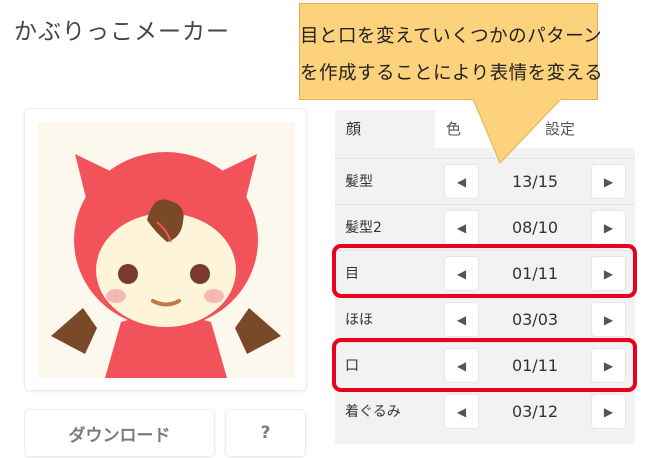 This screenshot has width=647, height=458. I want to click on option-row-eyes: 目 ◀ 01/11 ▶, so click(485, 273).